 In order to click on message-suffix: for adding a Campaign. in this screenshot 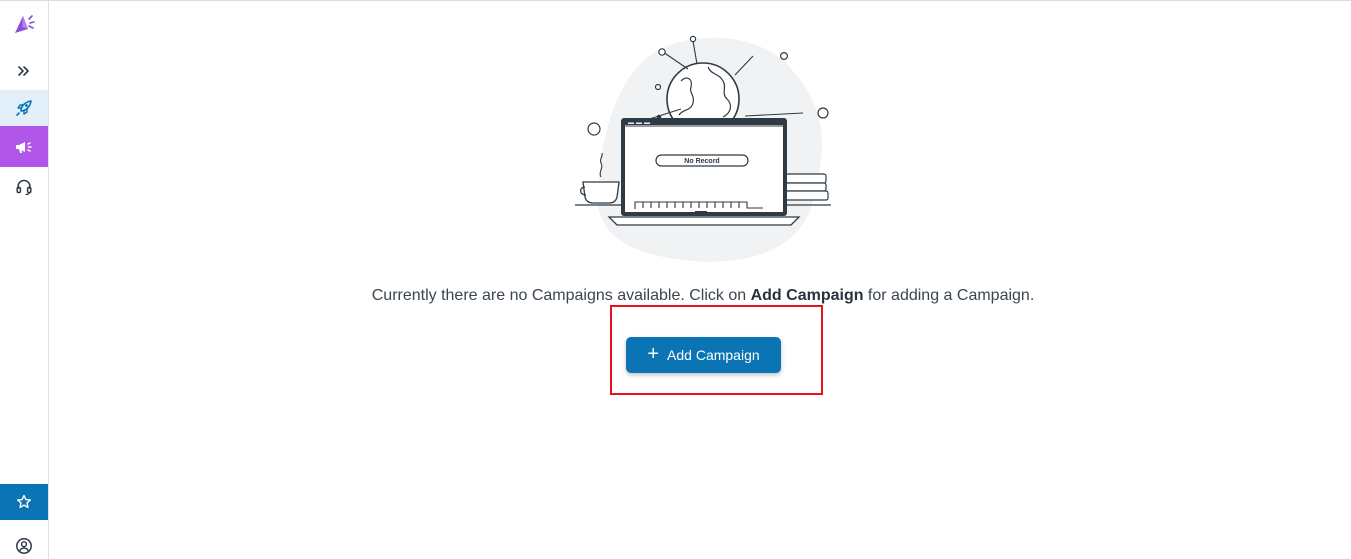, I will do `click(949, 295)`.